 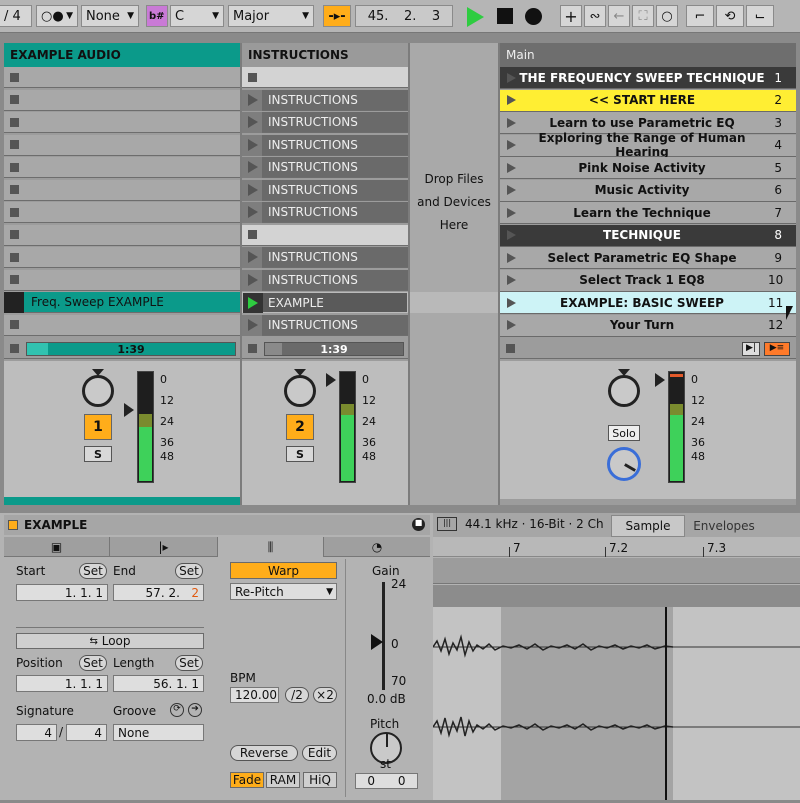 What do you see at coordinates (648, 303) in the screenshot?
I see `scene-row: EXAMPLE: BASIC SWEEP 11` at bounding box center [648, 303].